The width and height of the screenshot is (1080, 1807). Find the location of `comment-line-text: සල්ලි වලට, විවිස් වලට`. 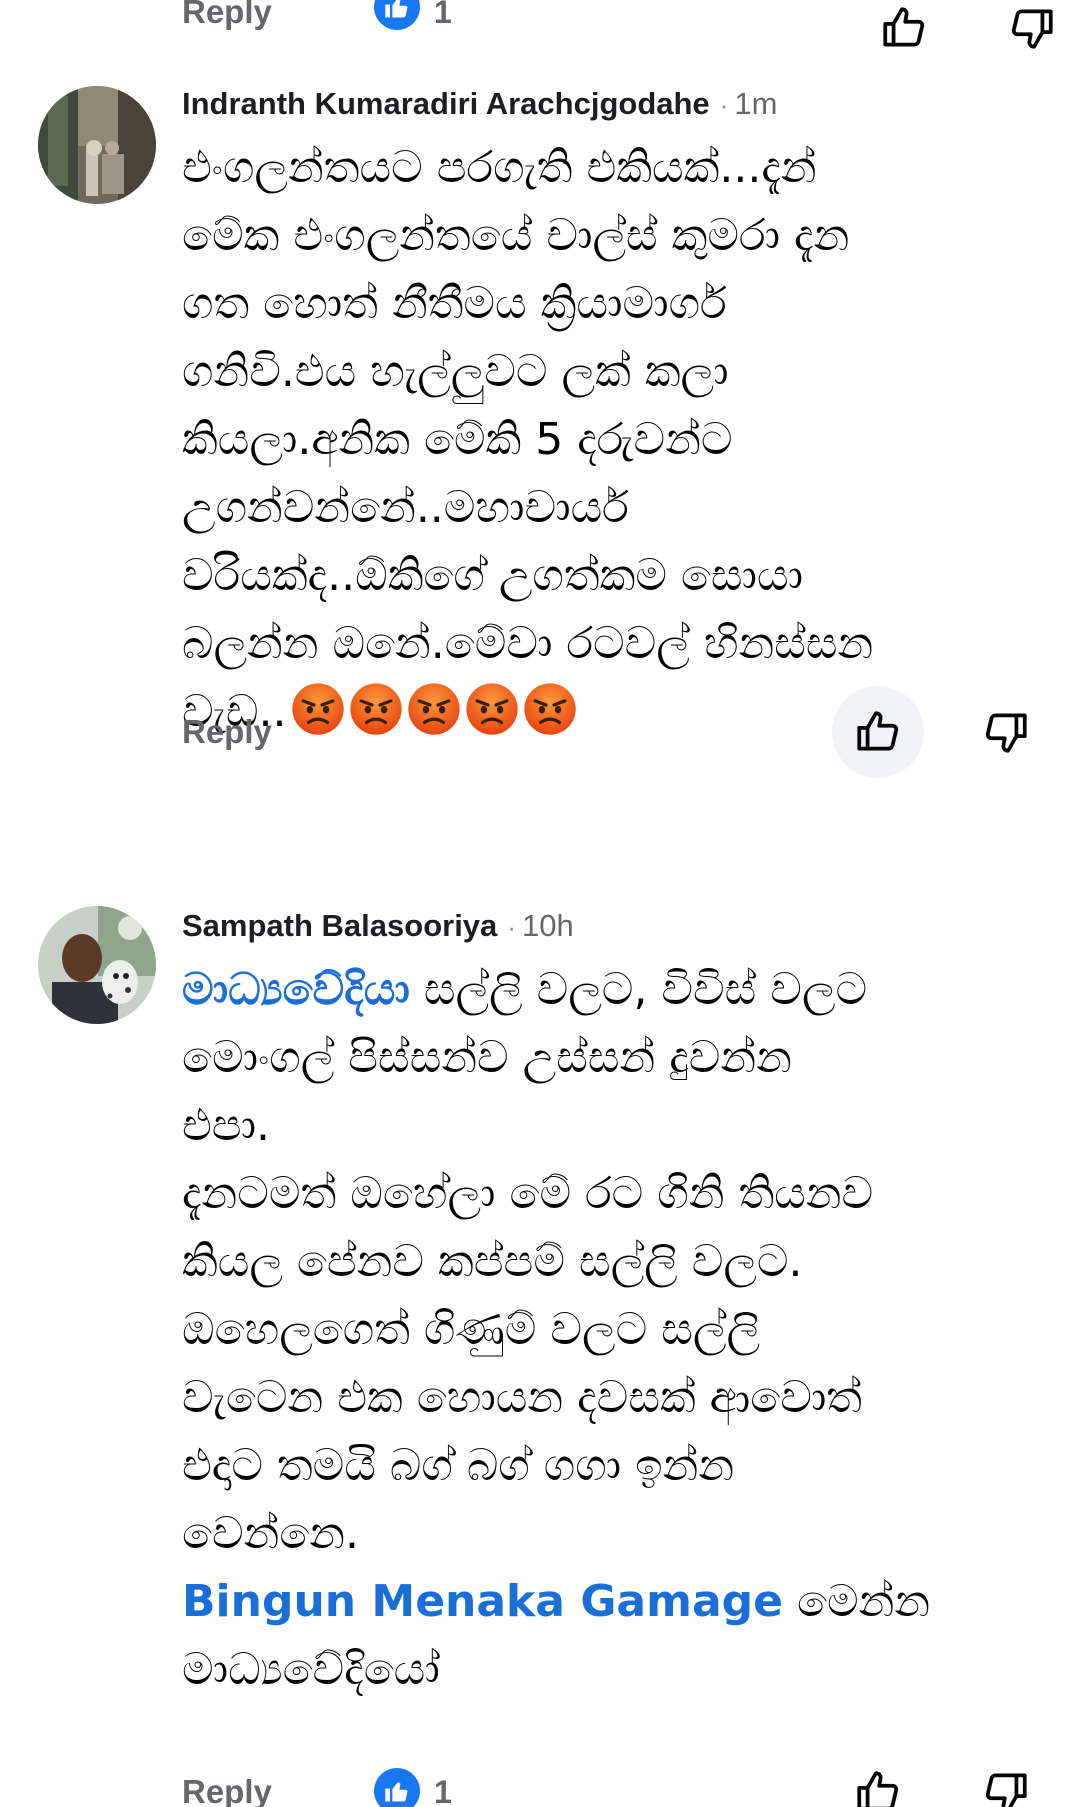

comment-line-text: සල්ලි වලට, විවිස් වලට is located at coordinates (638, 989).